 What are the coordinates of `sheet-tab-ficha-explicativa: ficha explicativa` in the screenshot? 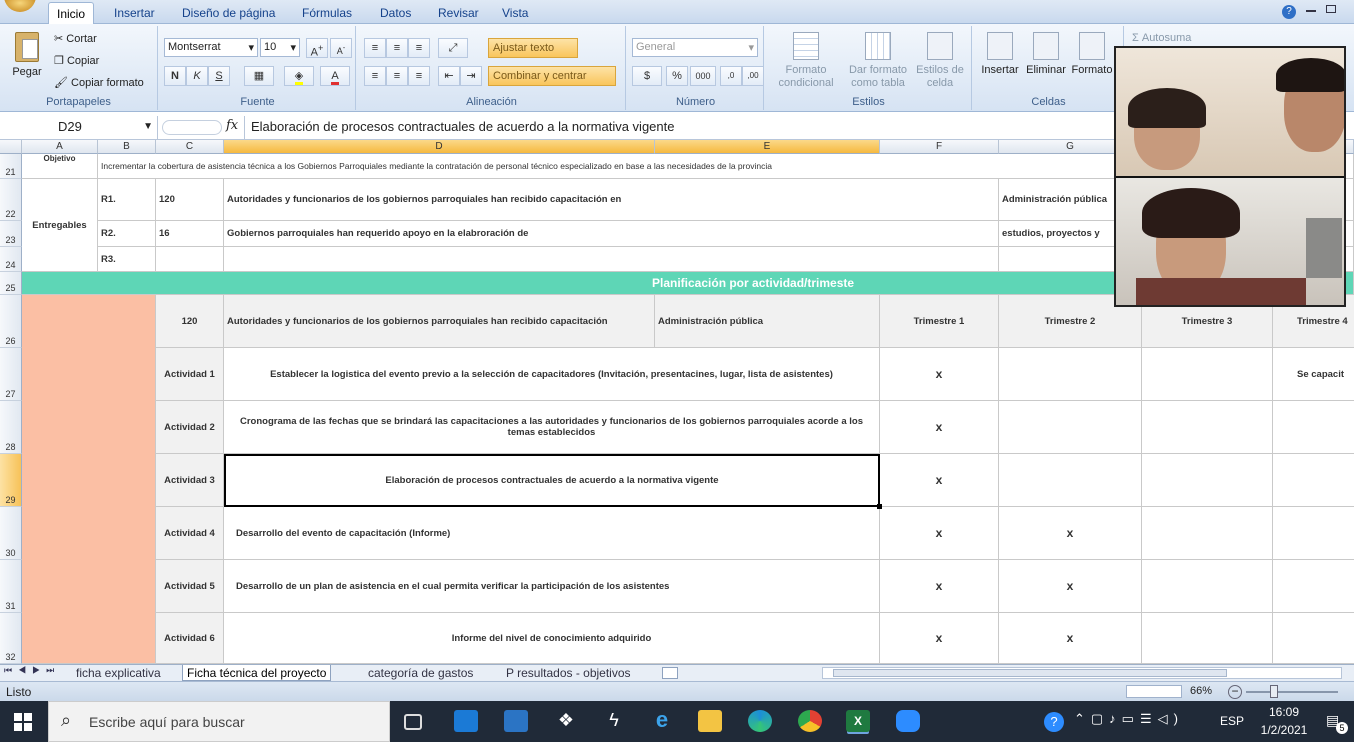 It's located at (118, 673).